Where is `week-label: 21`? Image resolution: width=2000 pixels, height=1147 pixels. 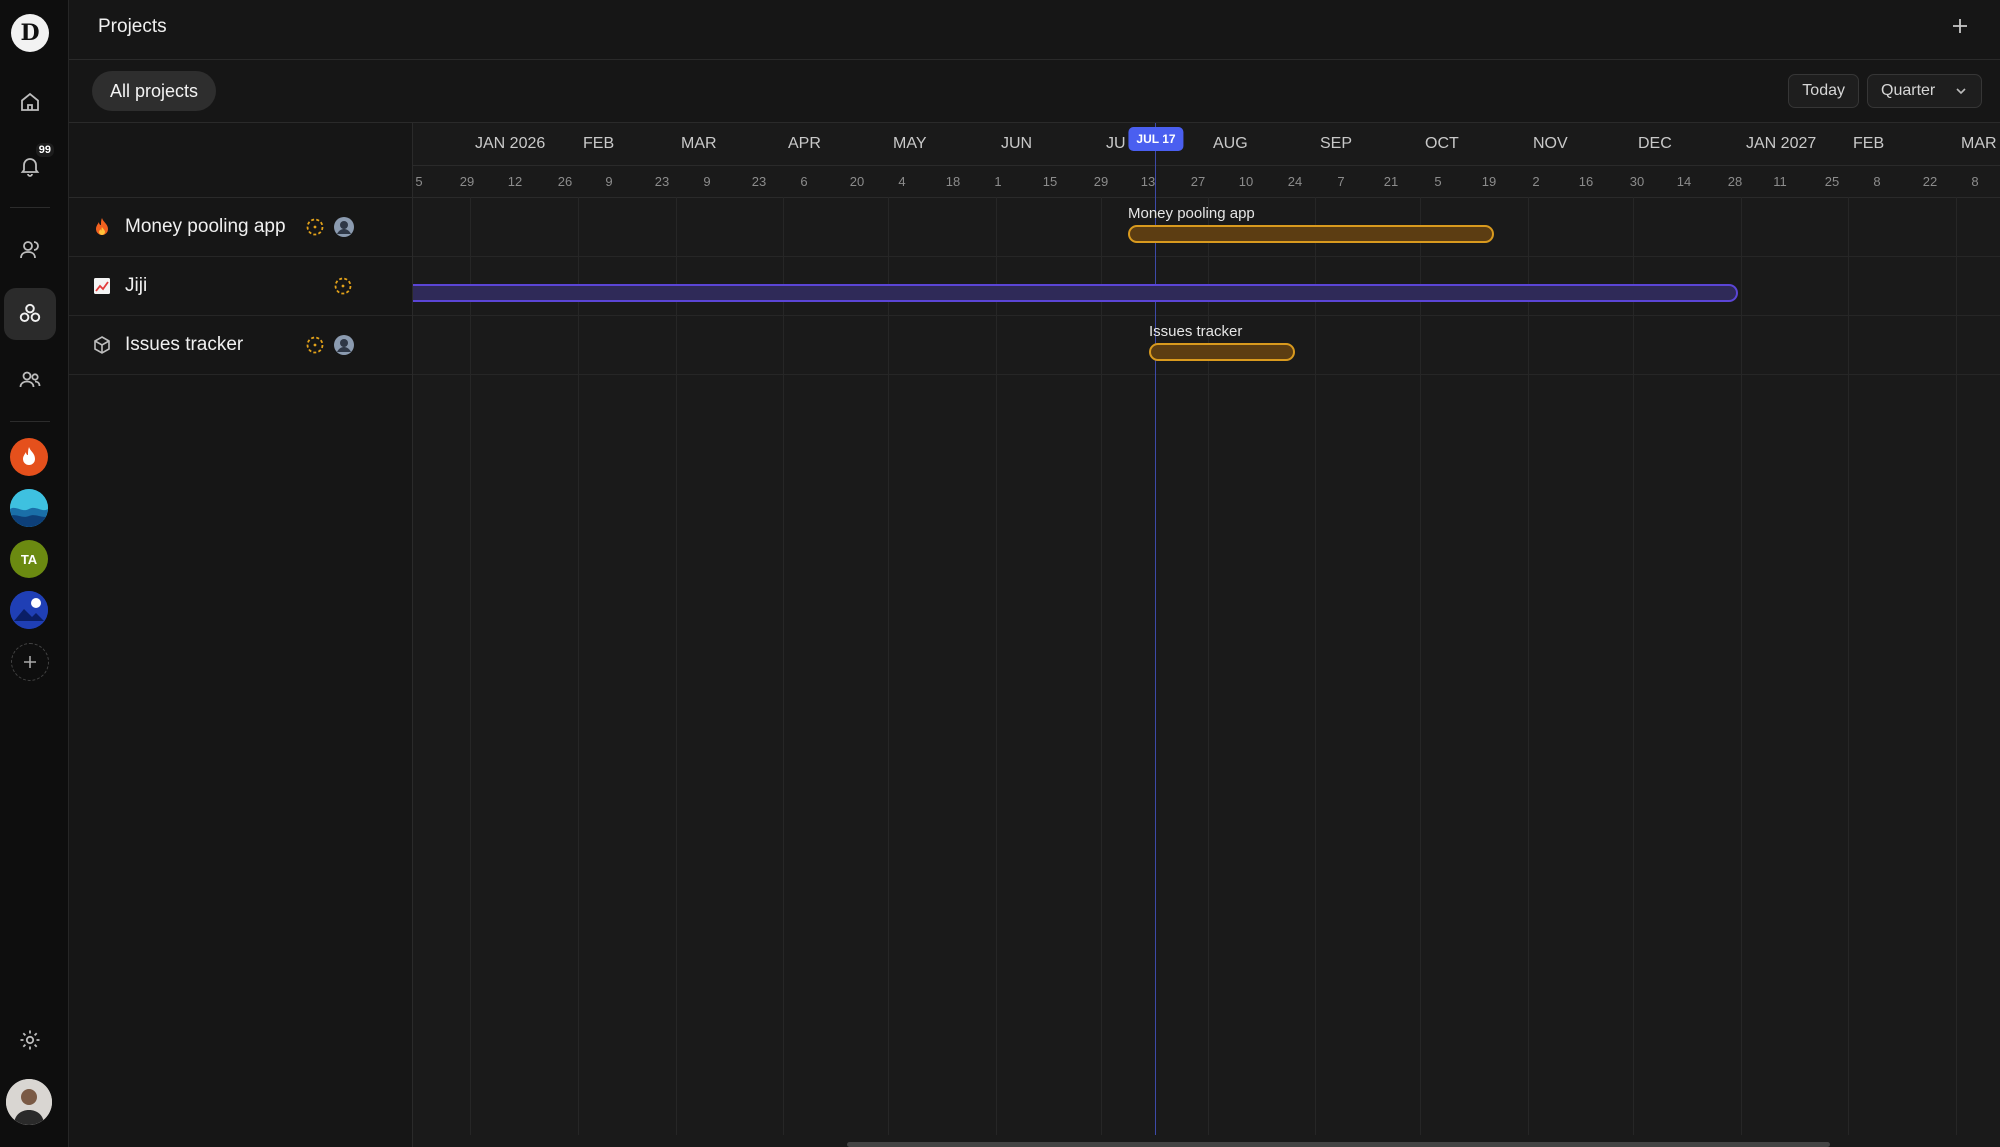
week-label: 21 is located at coordinates (1391, 181).